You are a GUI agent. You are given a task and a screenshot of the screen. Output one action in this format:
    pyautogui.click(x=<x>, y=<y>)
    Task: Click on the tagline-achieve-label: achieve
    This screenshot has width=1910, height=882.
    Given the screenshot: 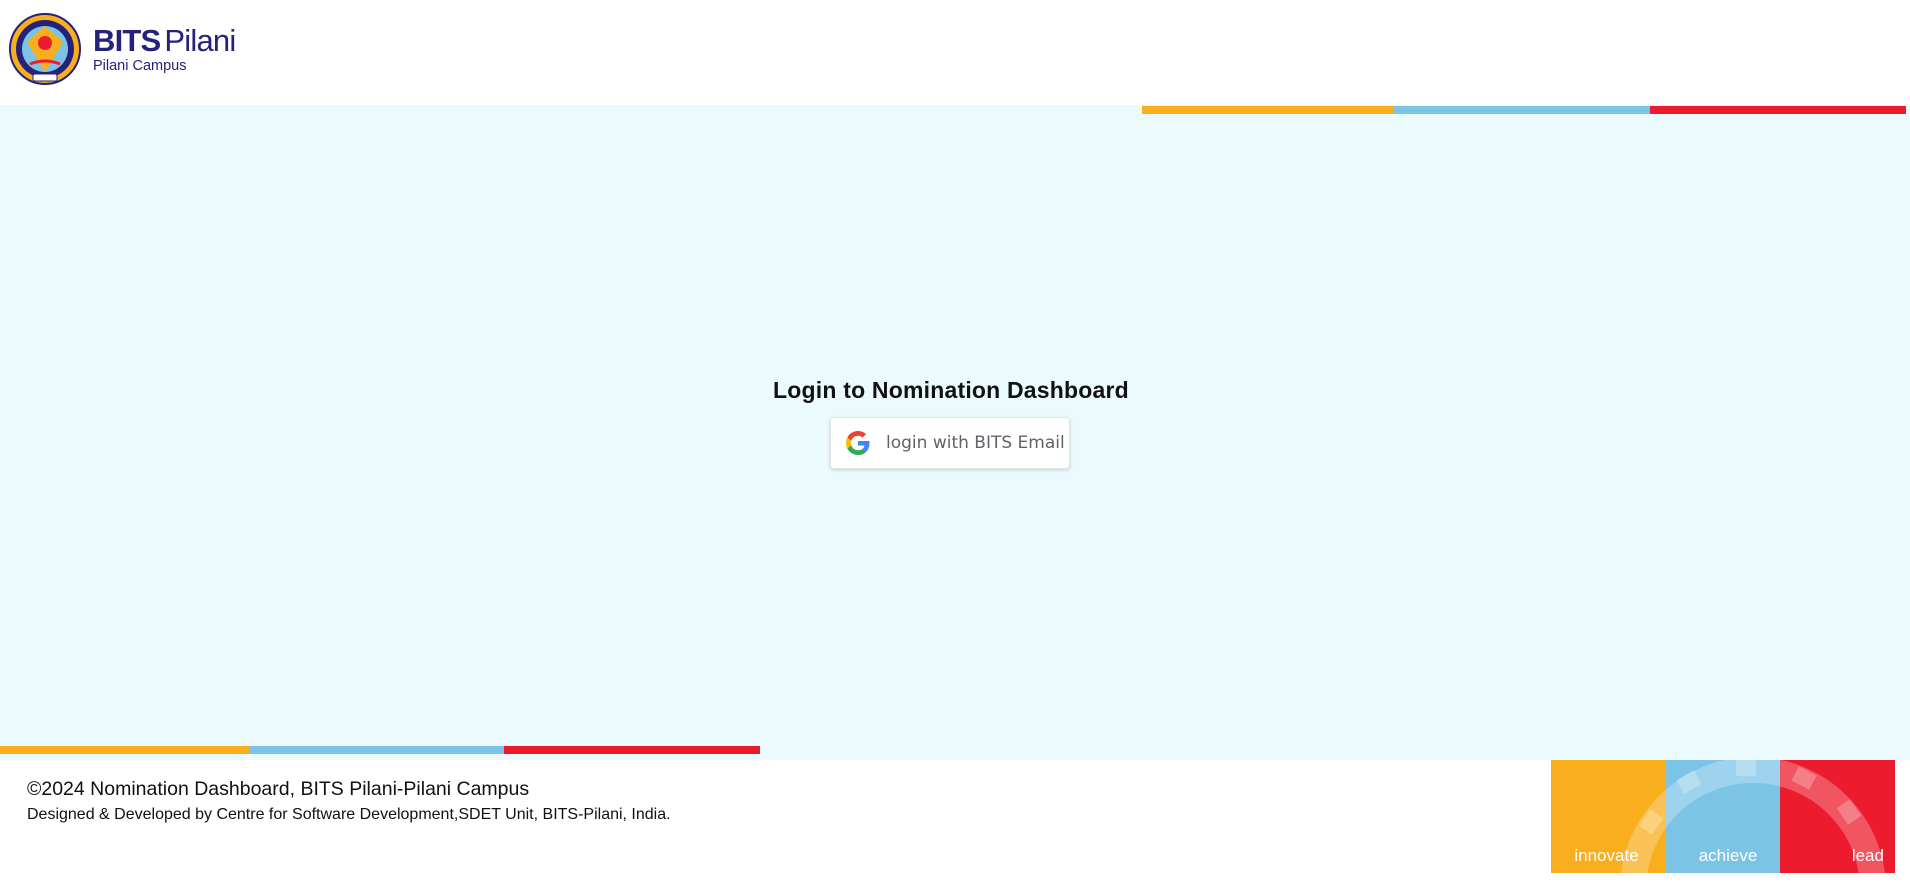 What is the action you would take?
    pyautogui.click(x=1728, y=855)
    